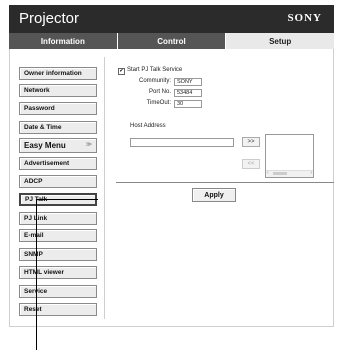 The width and height of the screenshot is (342, 352). What do you see at coordinates (58, 235) in the screenshot?
I see `sidebar-item-email: E-mail` at bounding box center [58, 235].